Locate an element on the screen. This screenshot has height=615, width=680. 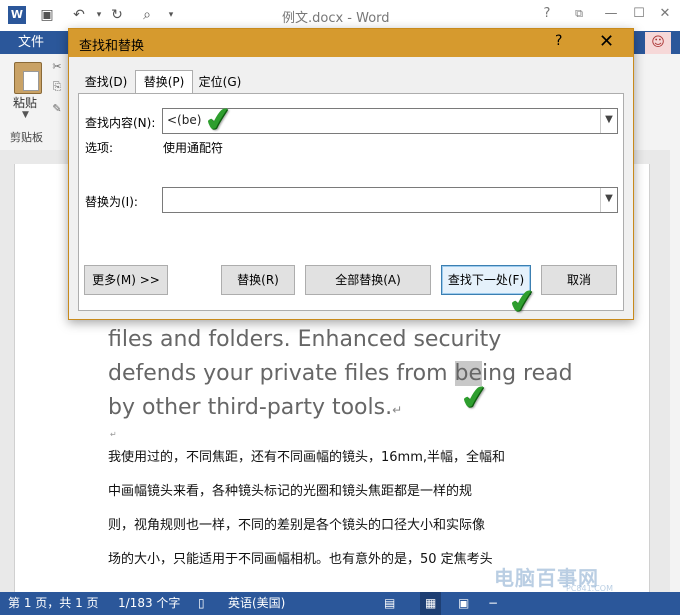
vertical-scrollbar is located at coordinates (675, 371).